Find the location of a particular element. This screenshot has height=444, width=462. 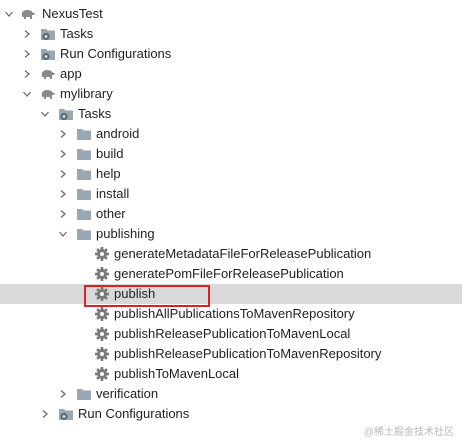

task-item: publishAllPublicationsToMavenRepository is located at coordinates (231, 314).